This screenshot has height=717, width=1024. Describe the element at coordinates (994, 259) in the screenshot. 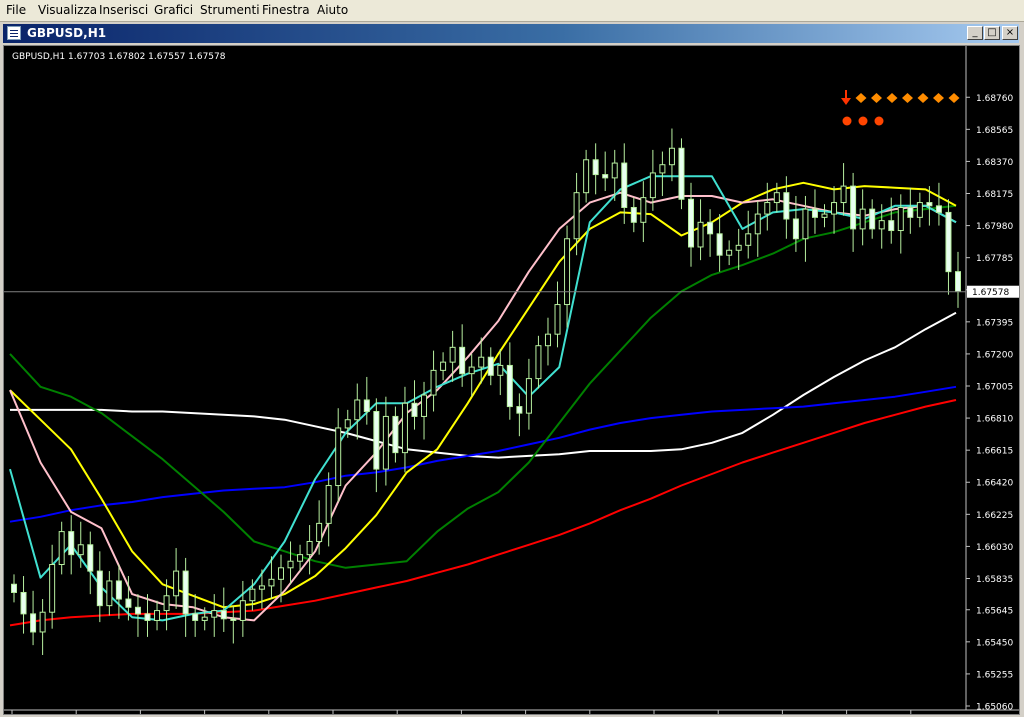

I see `y-tick-label: 1.67785` at that location.